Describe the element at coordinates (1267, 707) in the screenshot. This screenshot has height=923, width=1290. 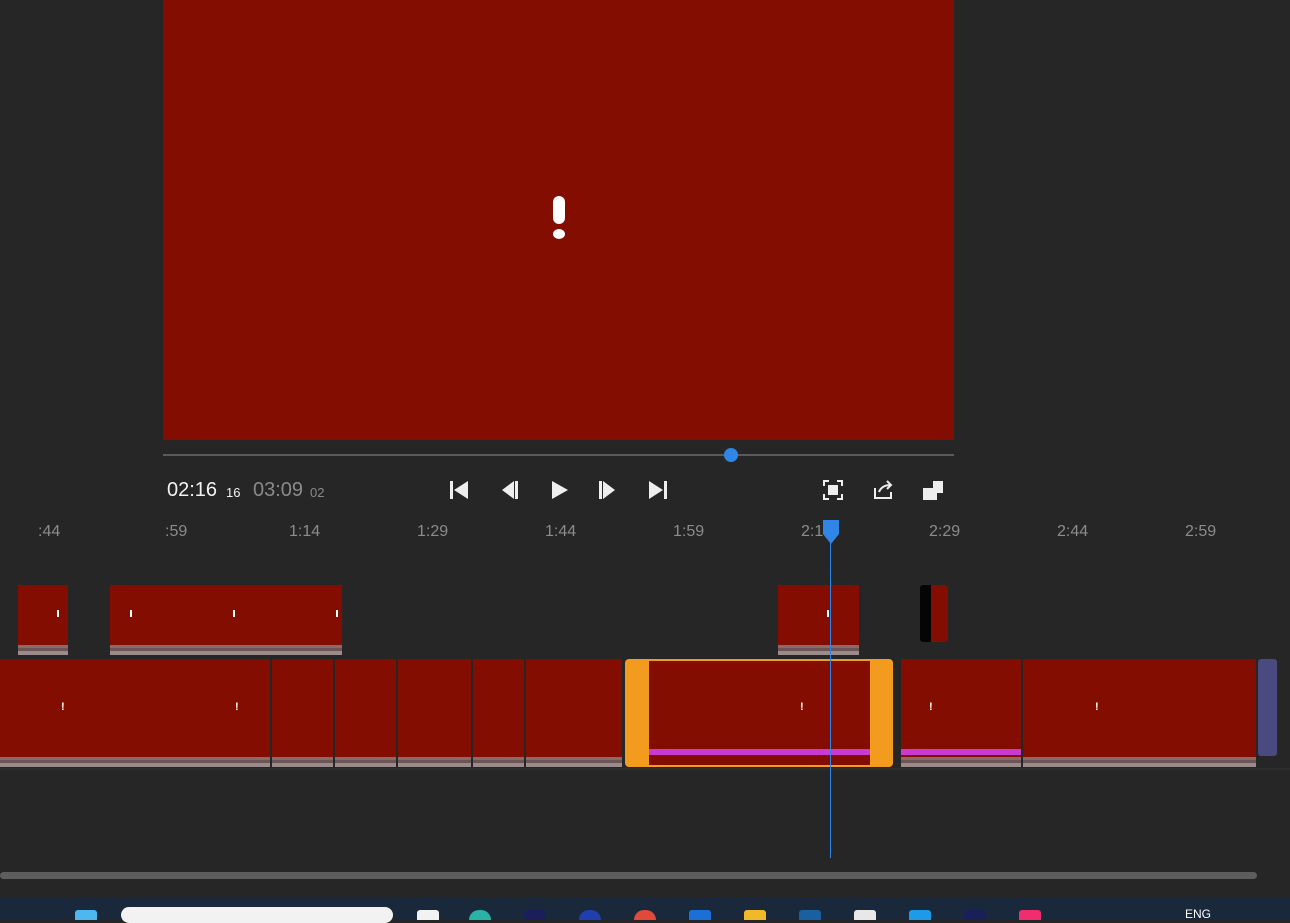
I see `end-clip` at that location.